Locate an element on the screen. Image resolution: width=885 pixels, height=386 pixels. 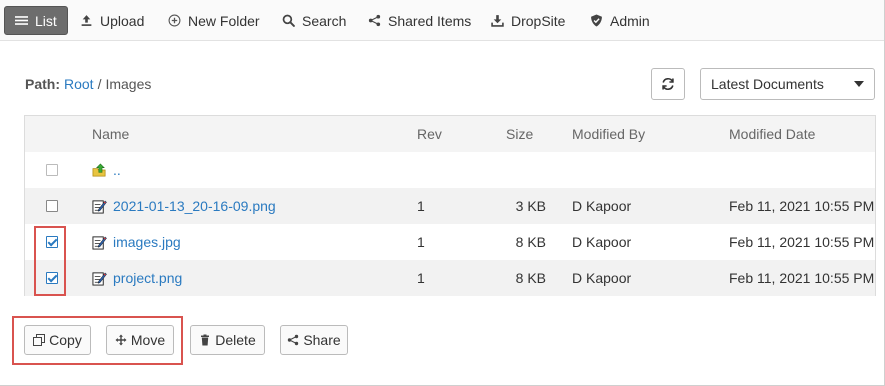
new-folder-icon is located at coordinates (174, 20).